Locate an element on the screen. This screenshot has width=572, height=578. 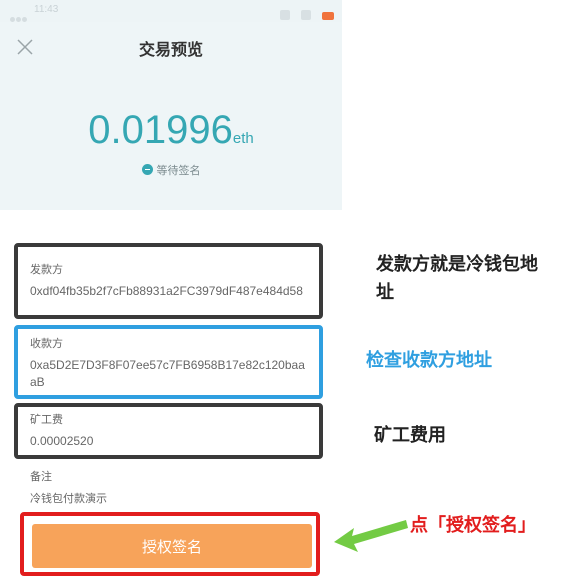
fee-annotation: 矿工费用 is located at coordinates (410, 435).